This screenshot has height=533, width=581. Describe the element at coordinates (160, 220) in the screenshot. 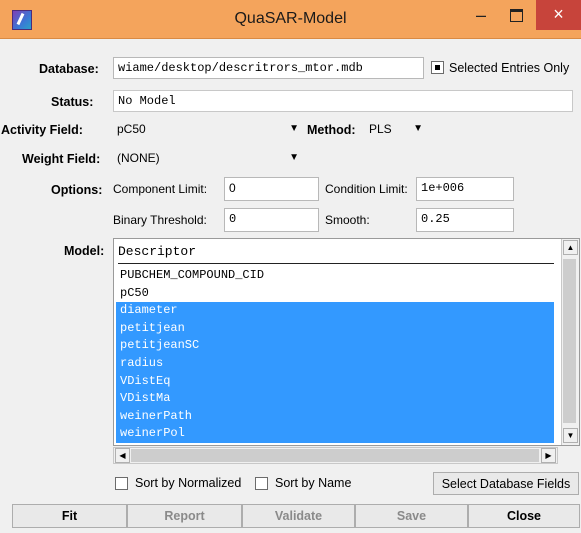

I see `binary-threshold-label: Binary Threshold:` at that location.